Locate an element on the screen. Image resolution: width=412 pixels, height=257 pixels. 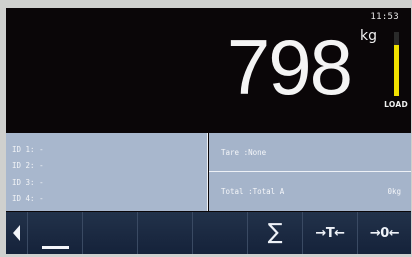
weight-unit: kg is located at coordinates (368, 36).